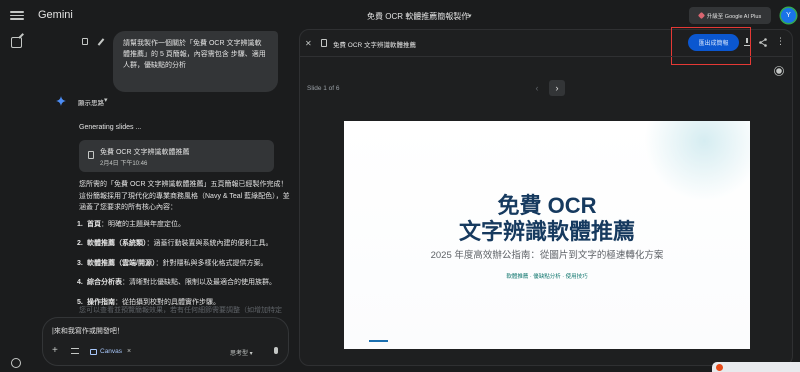  Describe the element at coordinates (375, 45) in the screenshot. I see `canvas-title: 免費 OCR 文字辨識軟體推薦` at that location.